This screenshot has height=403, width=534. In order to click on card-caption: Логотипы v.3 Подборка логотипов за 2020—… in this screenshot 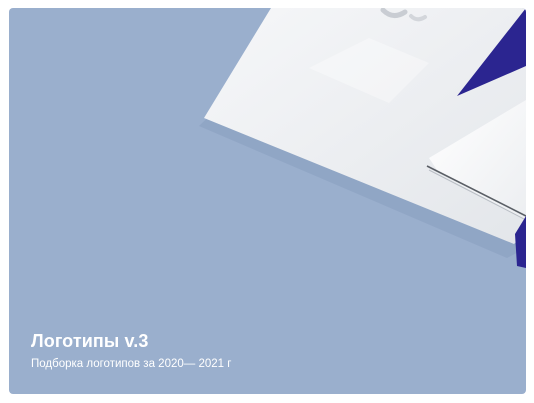, I will do `click(266, 351)`.